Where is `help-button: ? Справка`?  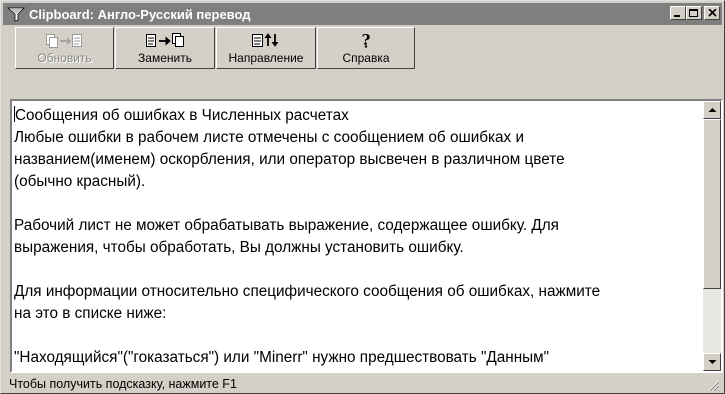
help-button: ? Справка is located at coordinates (366, 48).